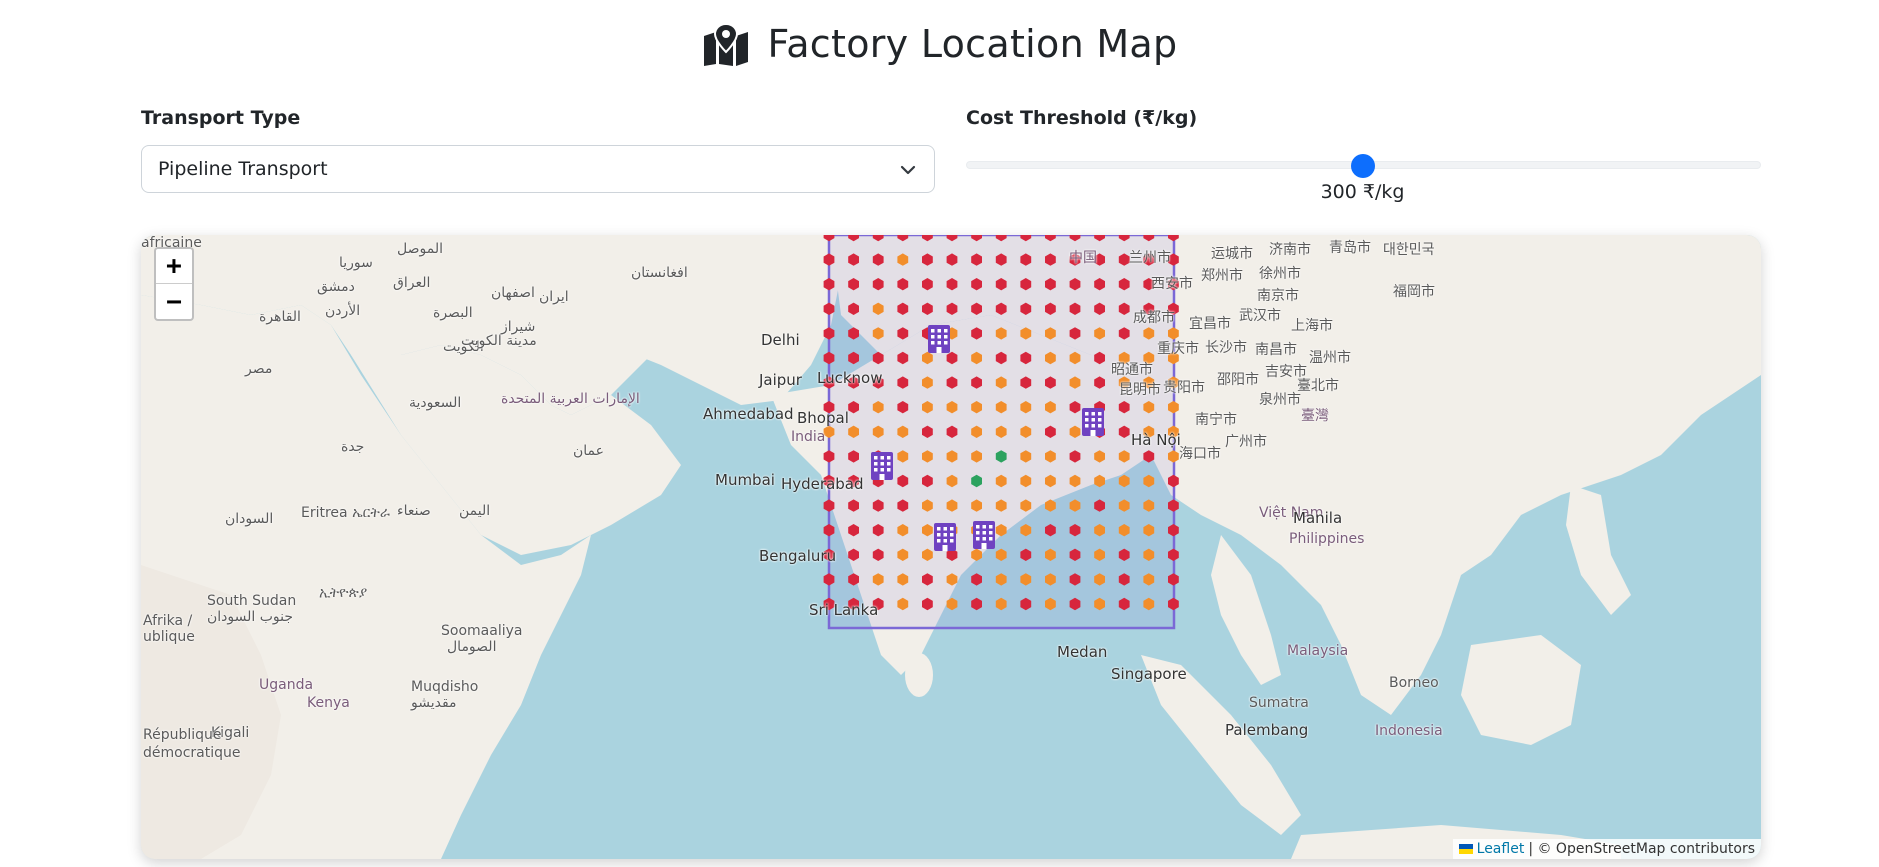  What do you see at coordinates (1279, 703) in the screenshot?
I see `map-label: Sumatra` at bounding box center [1279, 703].